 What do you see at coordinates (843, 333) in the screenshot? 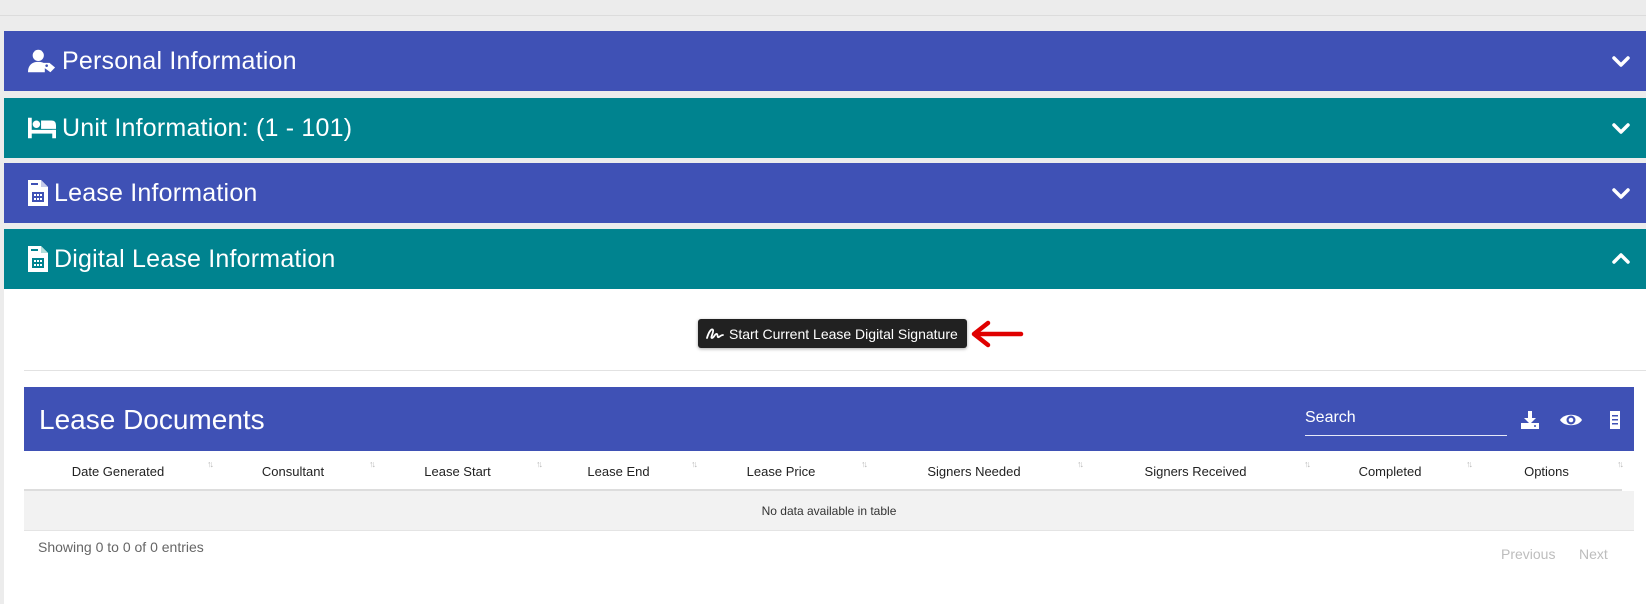
I see `signature-button-label: Start Current Lease Digital Signature` at bounding box center [843, 333].